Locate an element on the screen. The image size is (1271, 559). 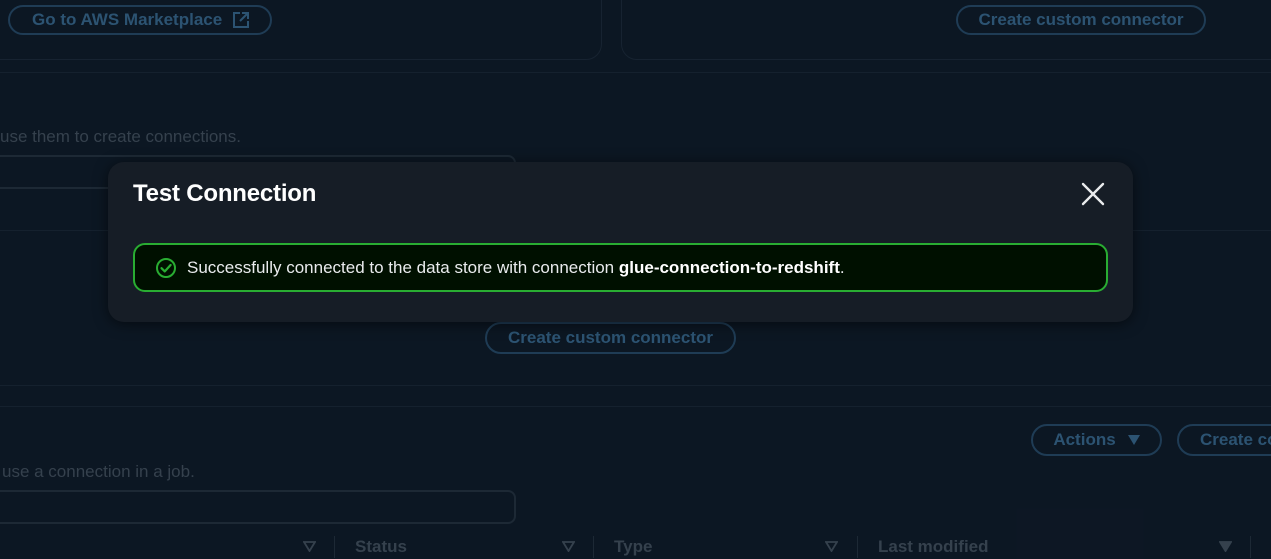
success-message-suffix: . is located at coordinates (842, 267).